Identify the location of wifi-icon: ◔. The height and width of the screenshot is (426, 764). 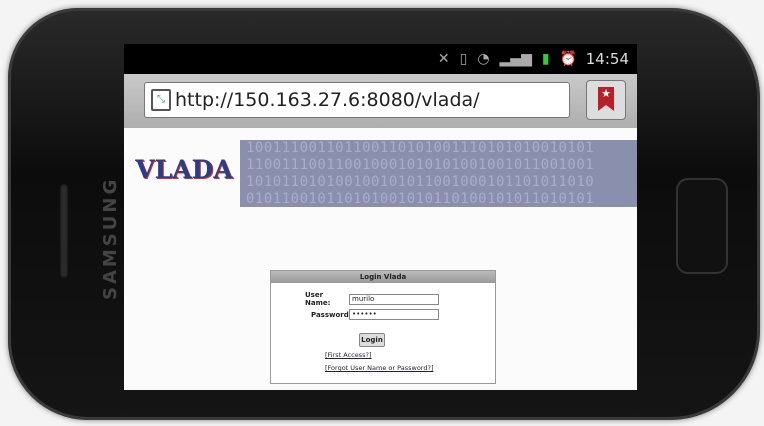
(483, 59).